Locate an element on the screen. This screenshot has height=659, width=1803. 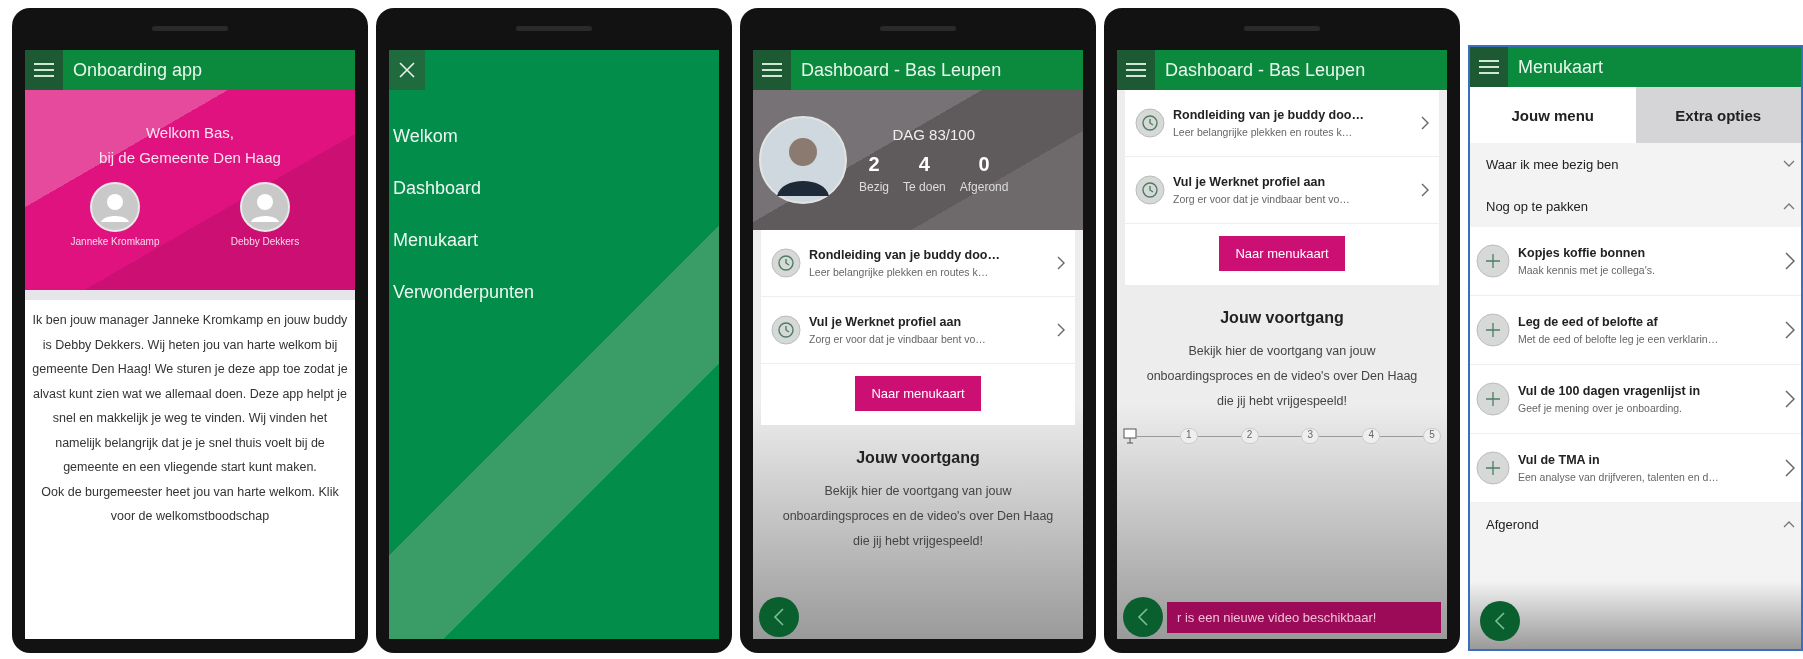
monitor-icon is located at coordinates (1130, 436).